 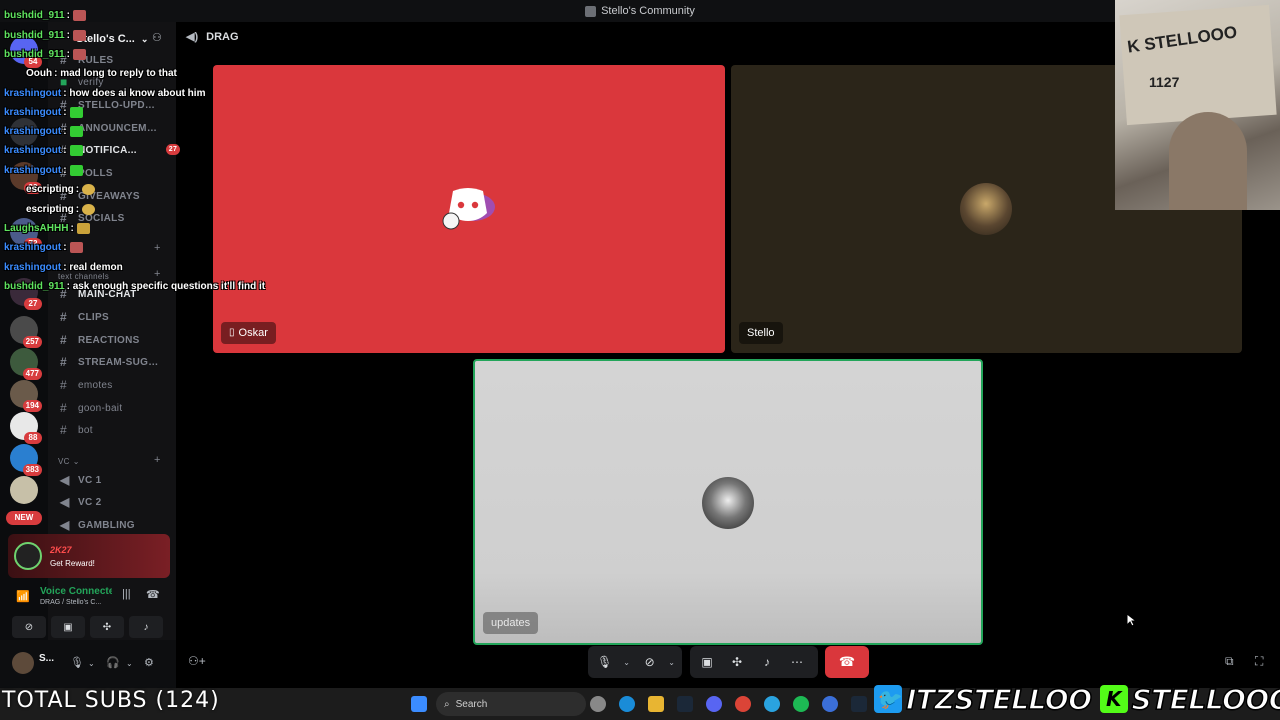 What do you see at coordinates (23, 596) in the screenshot?
I see `signal-icon: 📶` at bounding box center [23, 596].